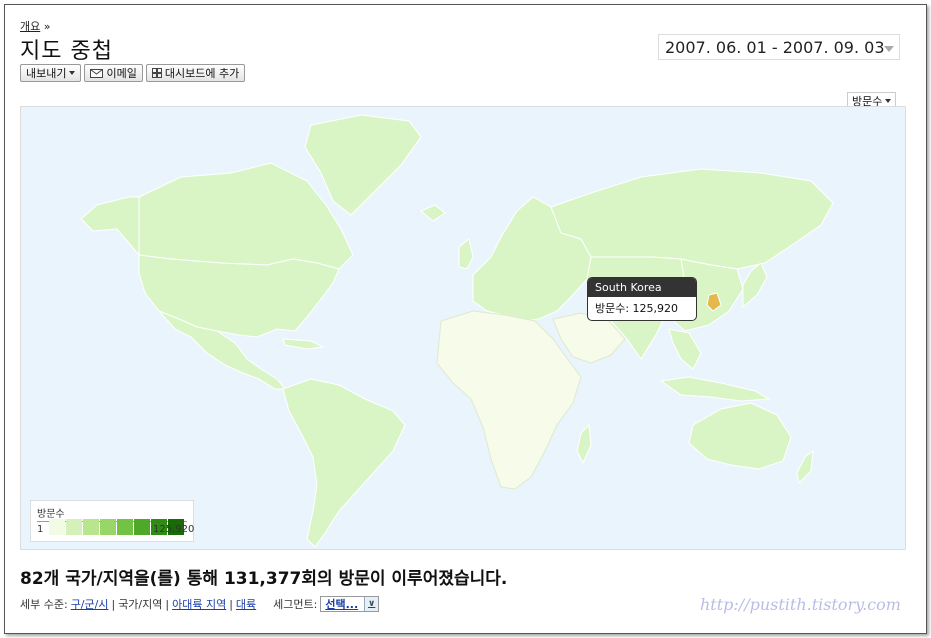  I want to click on detail-subcontinent-link: 아대륙 지역, so click(199, 604).